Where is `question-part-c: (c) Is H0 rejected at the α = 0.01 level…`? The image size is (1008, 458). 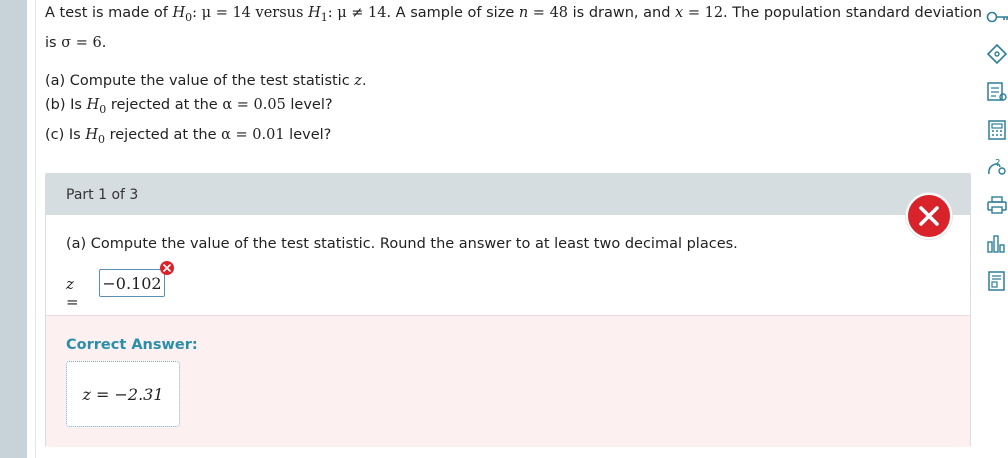 question-part-c: (c) Is H0 rejected at the α = 0.01 level… is located at coordinates (188, 136).